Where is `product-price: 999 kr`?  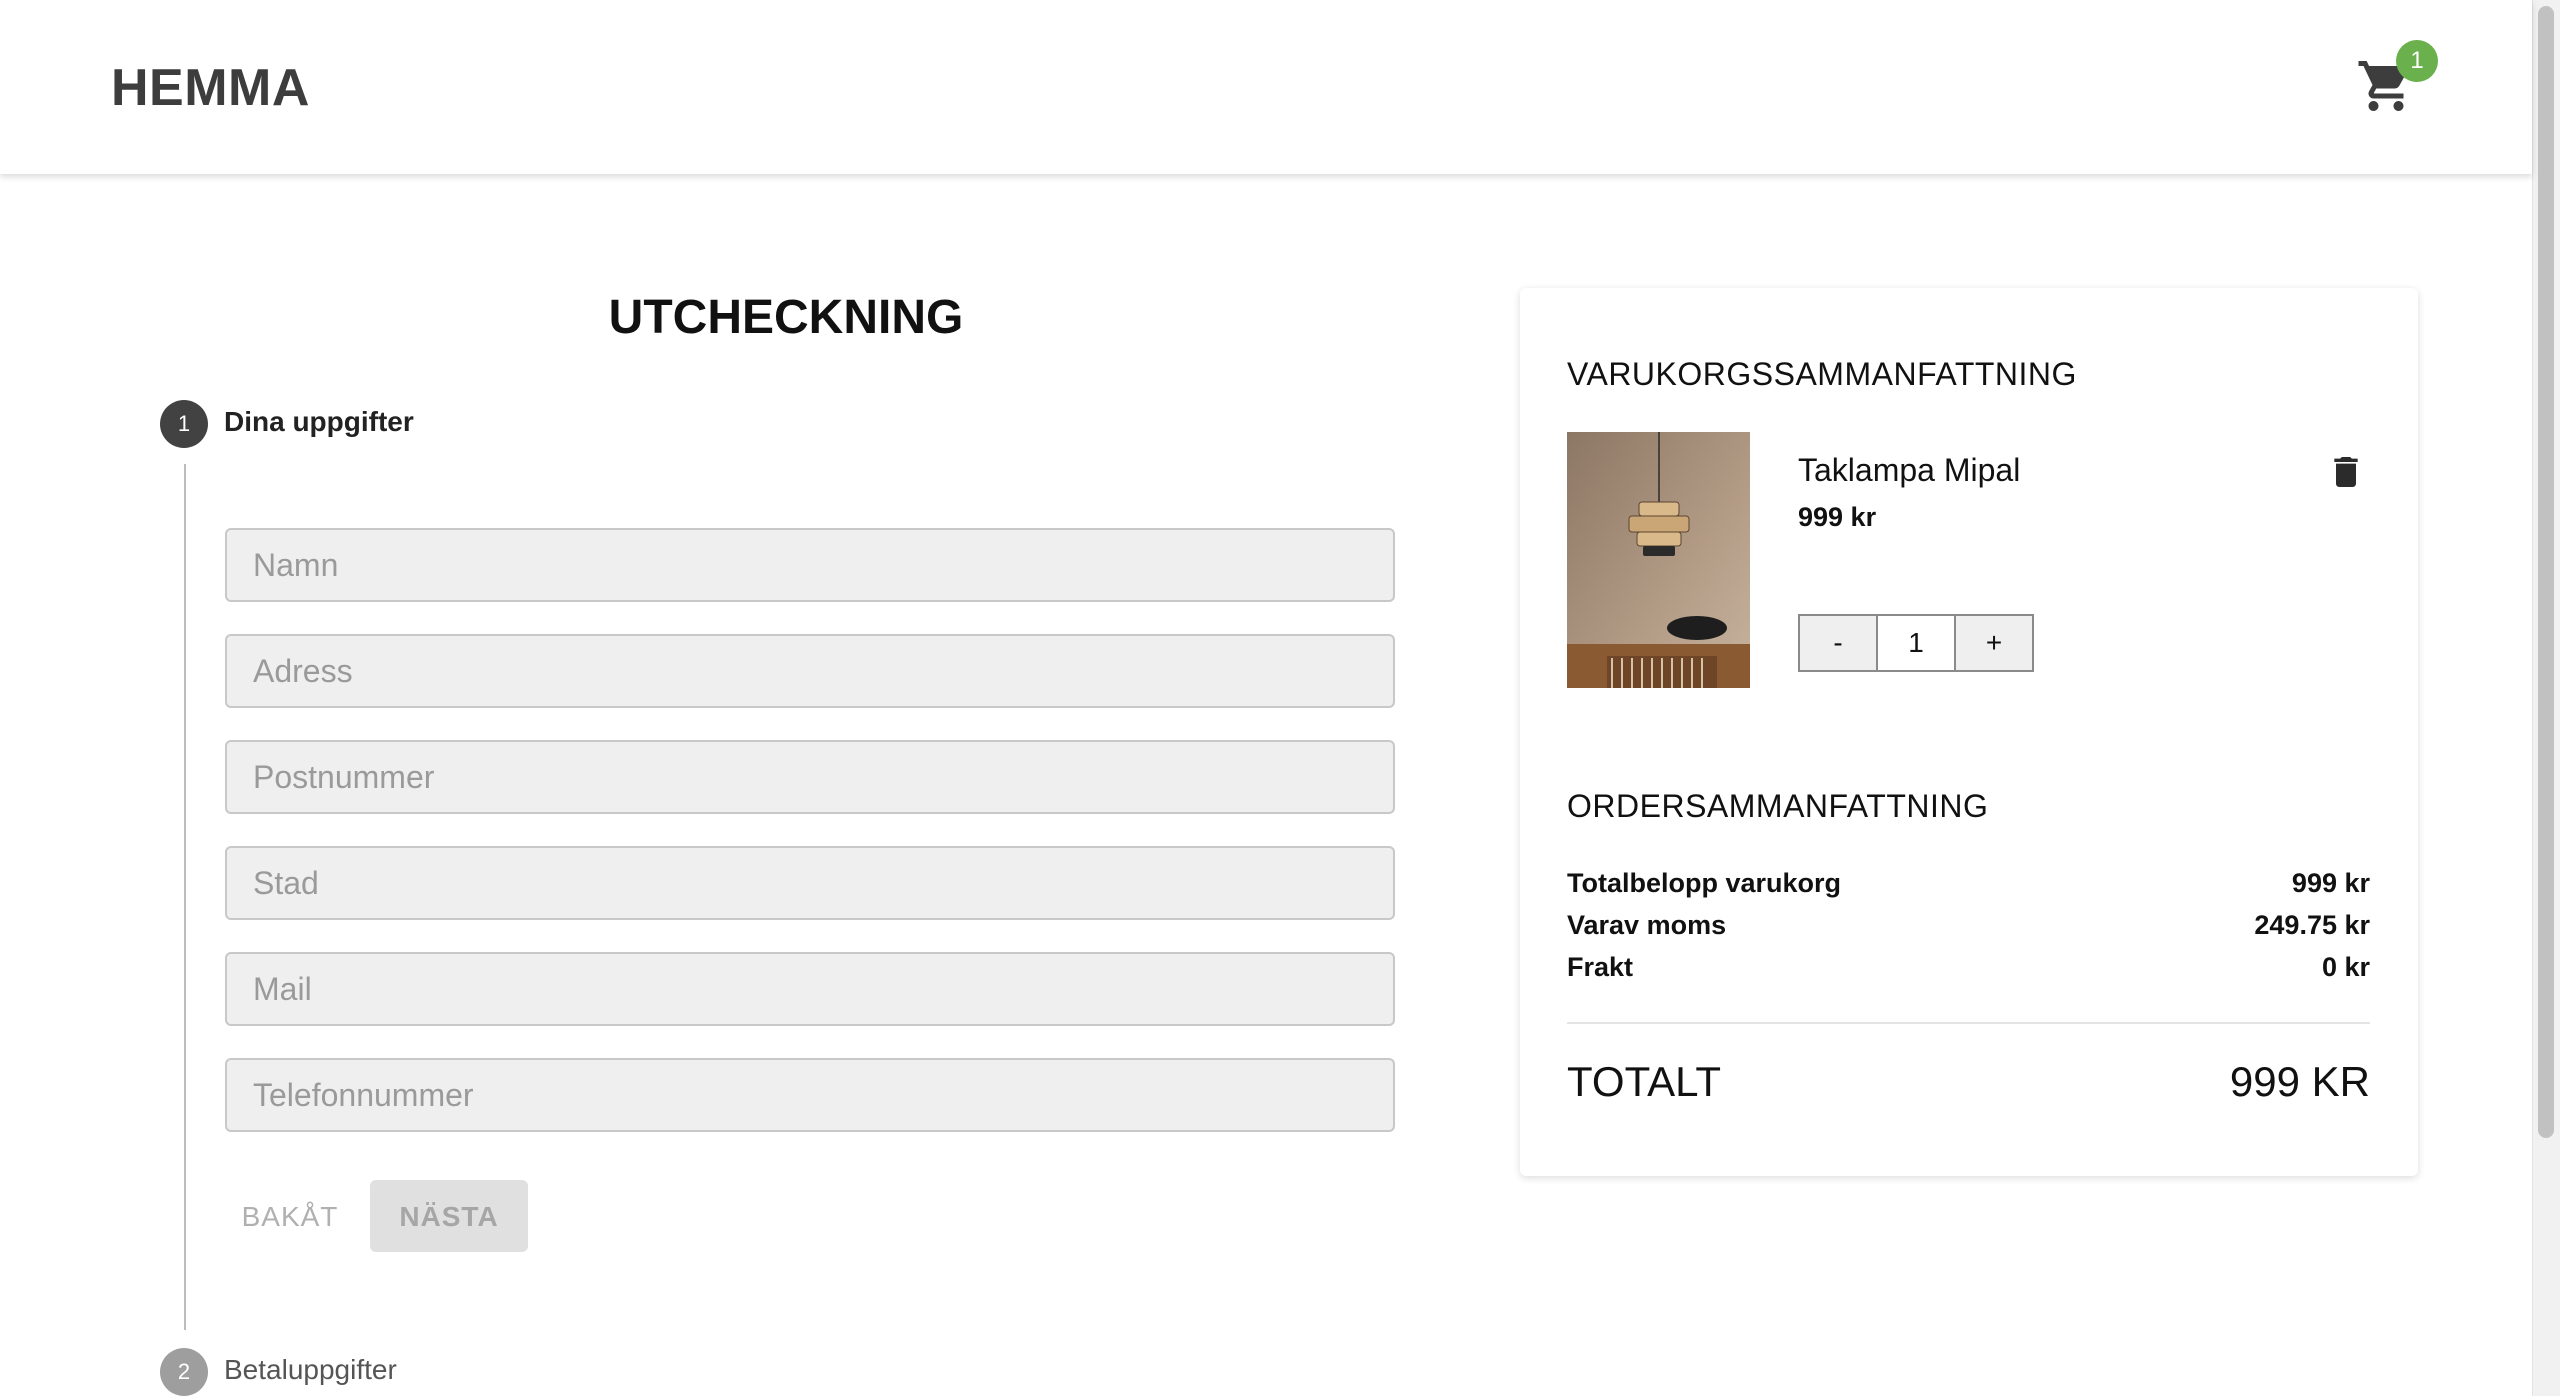
product-price: 999 kr is located at coordinates (1837, 517).